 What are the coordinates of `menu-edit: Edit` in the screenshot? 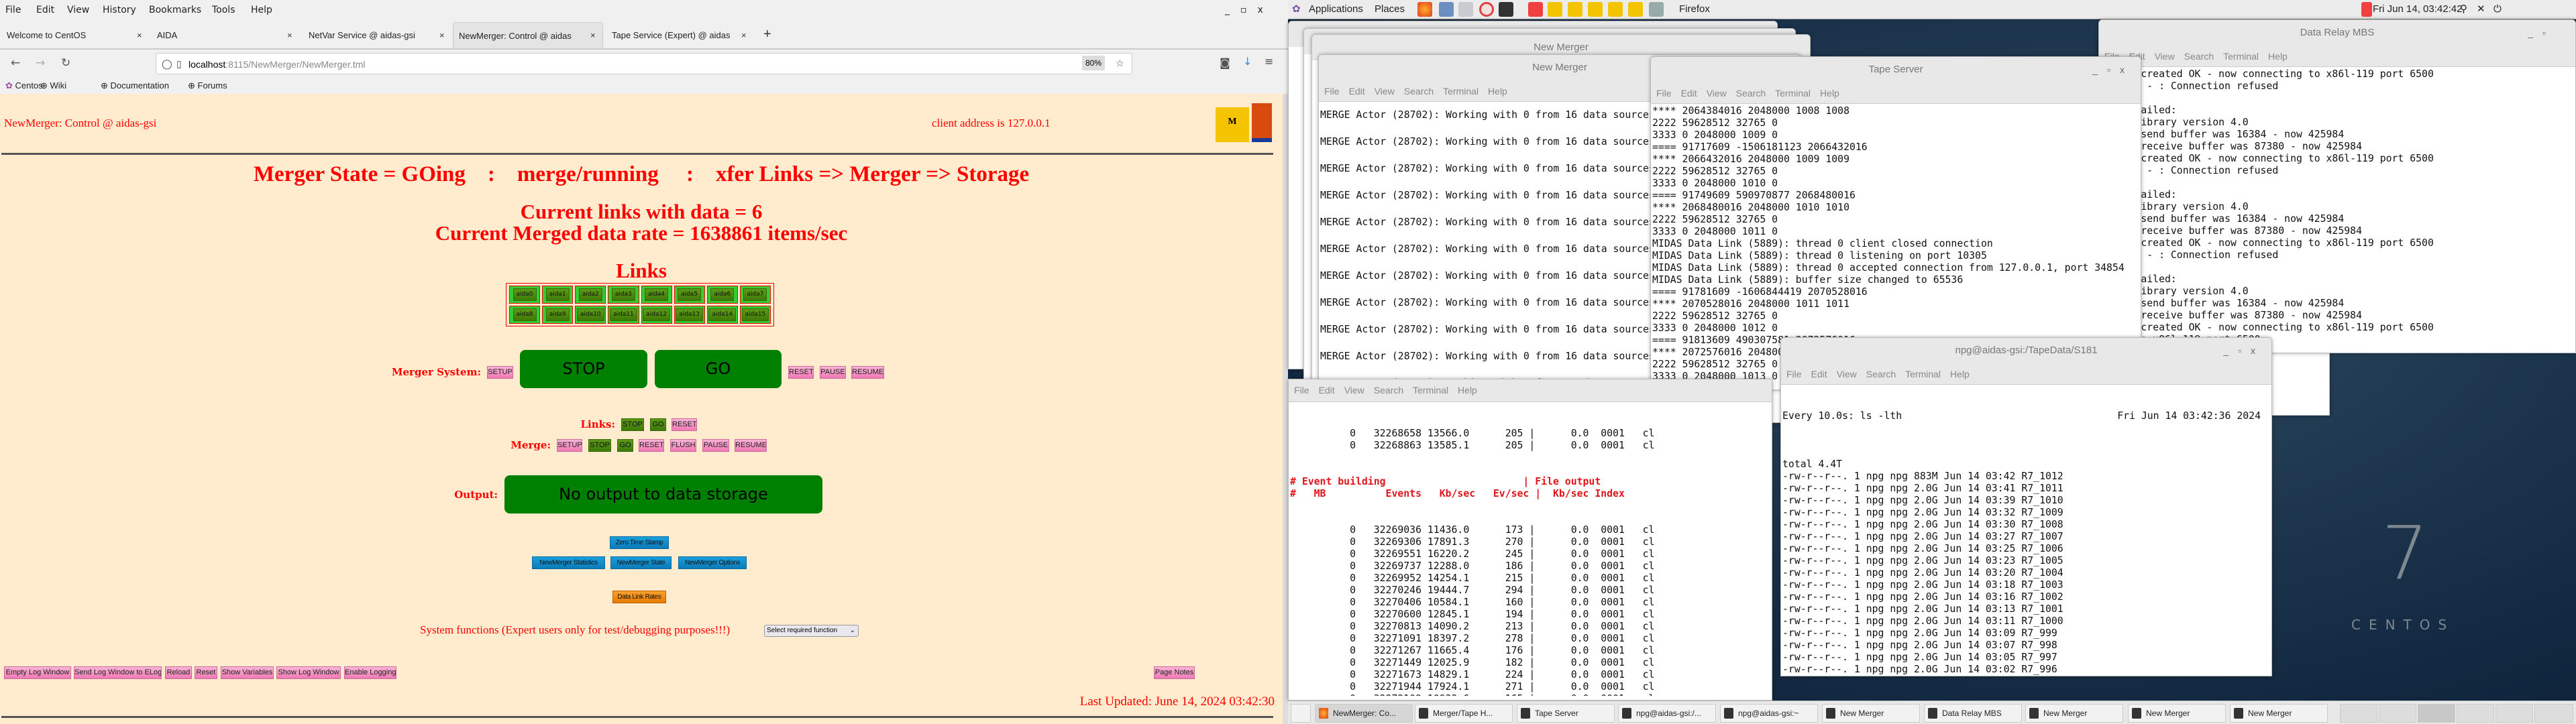 It's located at (45, 10).